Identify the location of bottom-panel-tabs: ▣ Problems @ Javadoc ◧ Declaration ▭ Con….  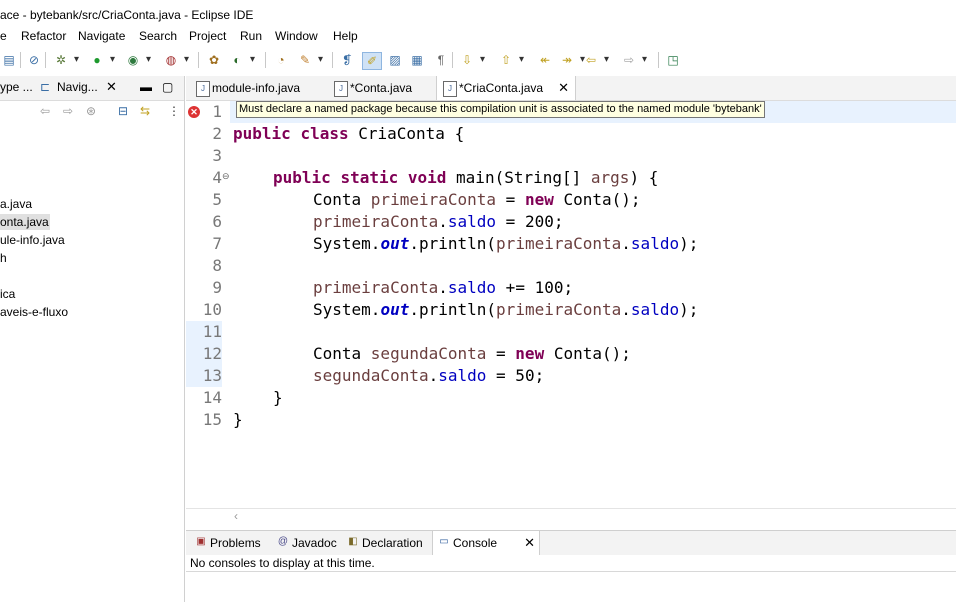
(571, 543).